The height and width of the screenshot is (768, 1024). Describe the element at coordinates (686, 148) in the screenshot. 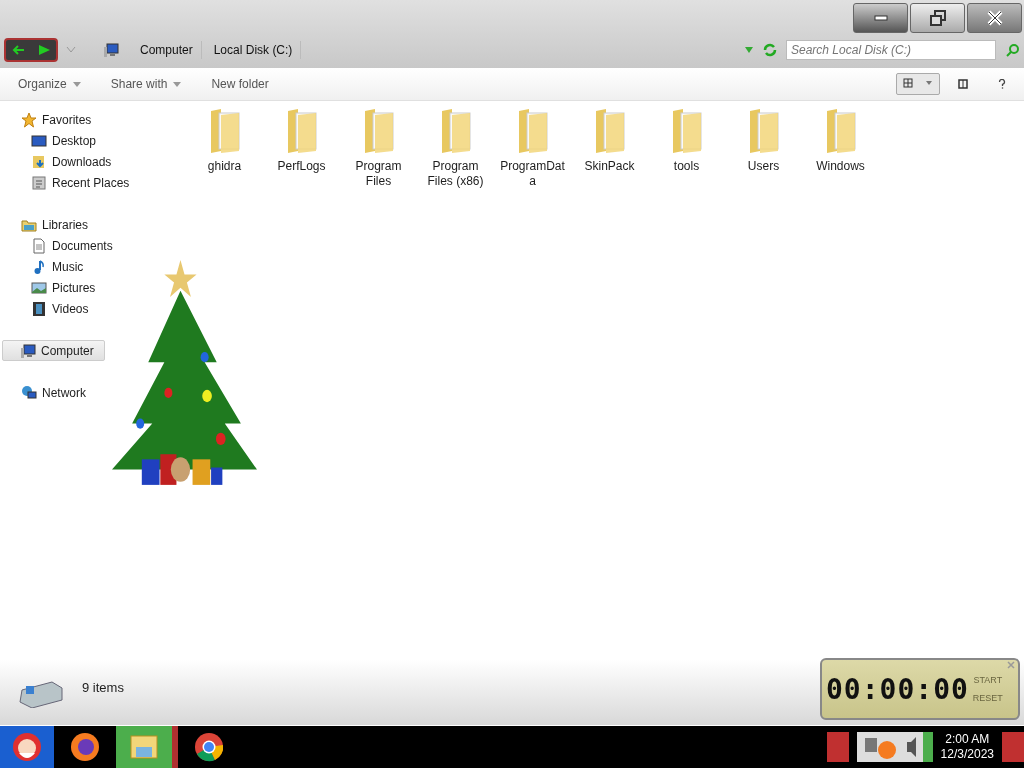

I see `folder-item: tools` at that location.